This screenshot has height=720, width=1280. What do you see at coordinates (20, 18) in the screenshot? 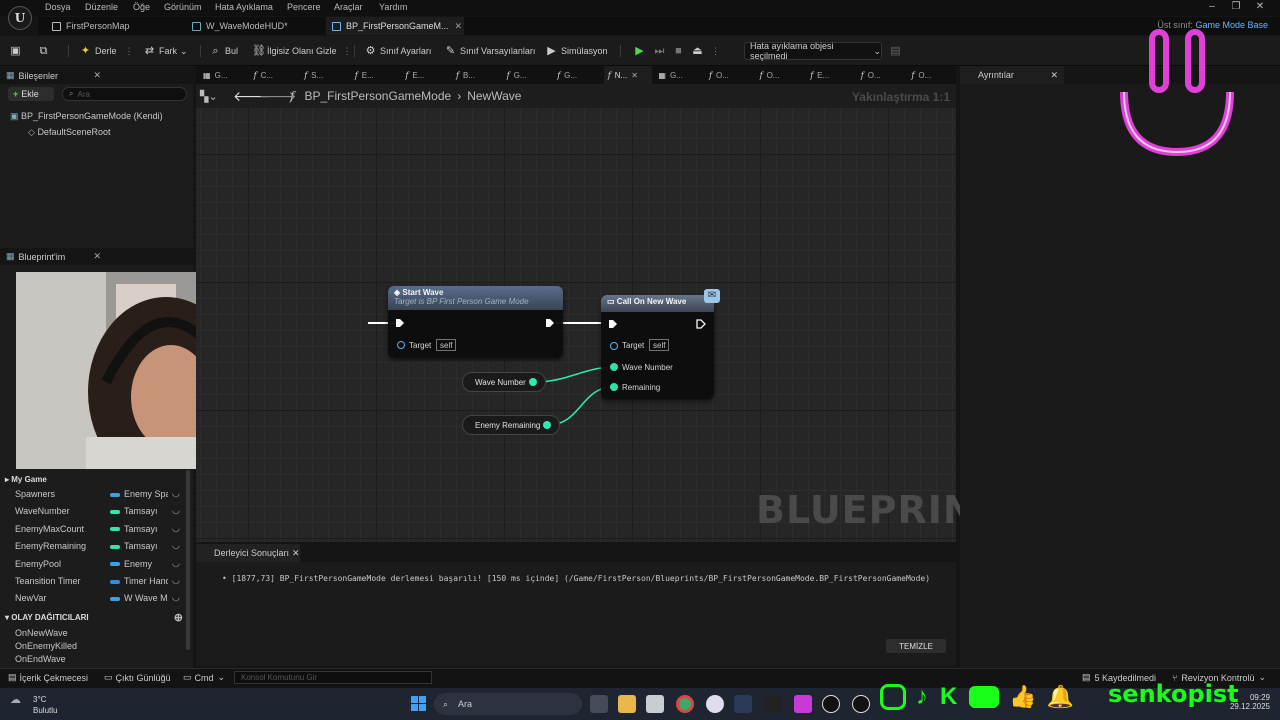
I see `unreal-logo-icon: U` at bounding box center [20, 18].